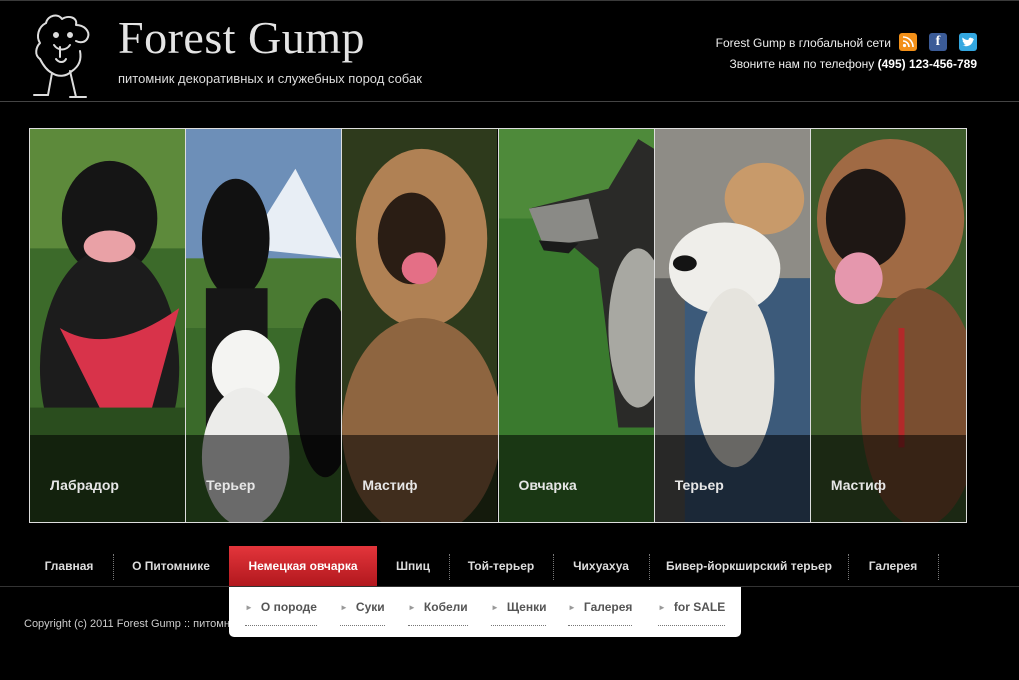 This screenshot has width=1019, height=680. Describe the element at coordinates (62, 56) in the screenshot. I see `dog-logo-icon` at that location.